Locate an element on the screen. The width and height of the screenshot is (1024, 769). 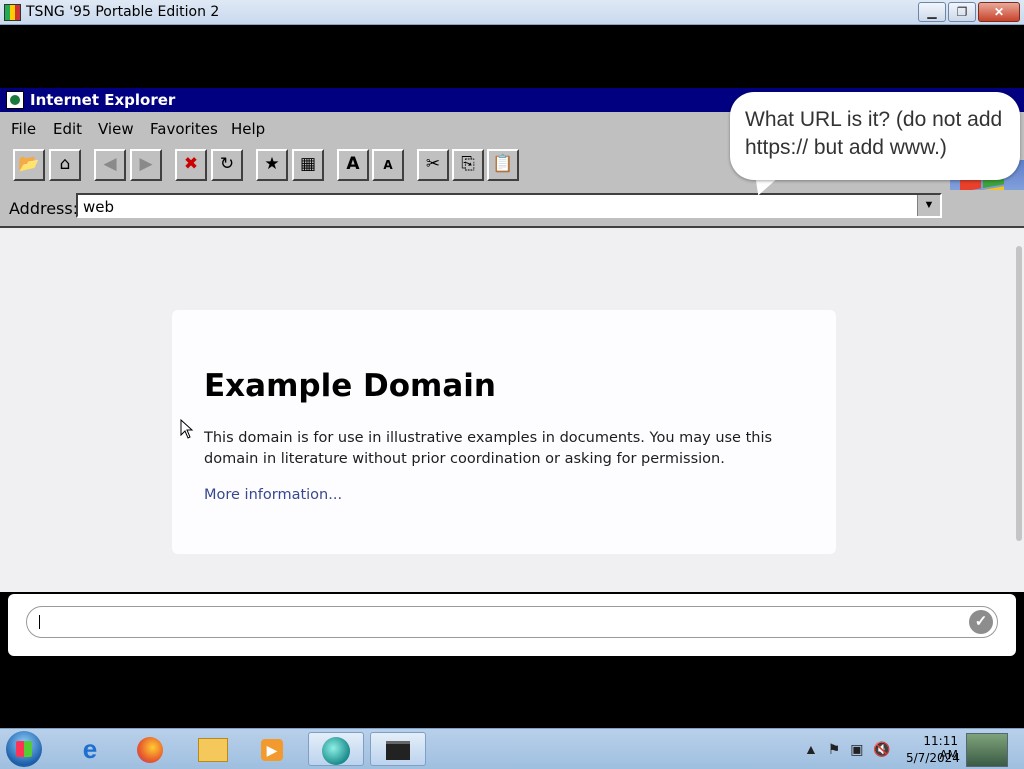
firefox-taskbar-icon is located at coordinates (150, 749).